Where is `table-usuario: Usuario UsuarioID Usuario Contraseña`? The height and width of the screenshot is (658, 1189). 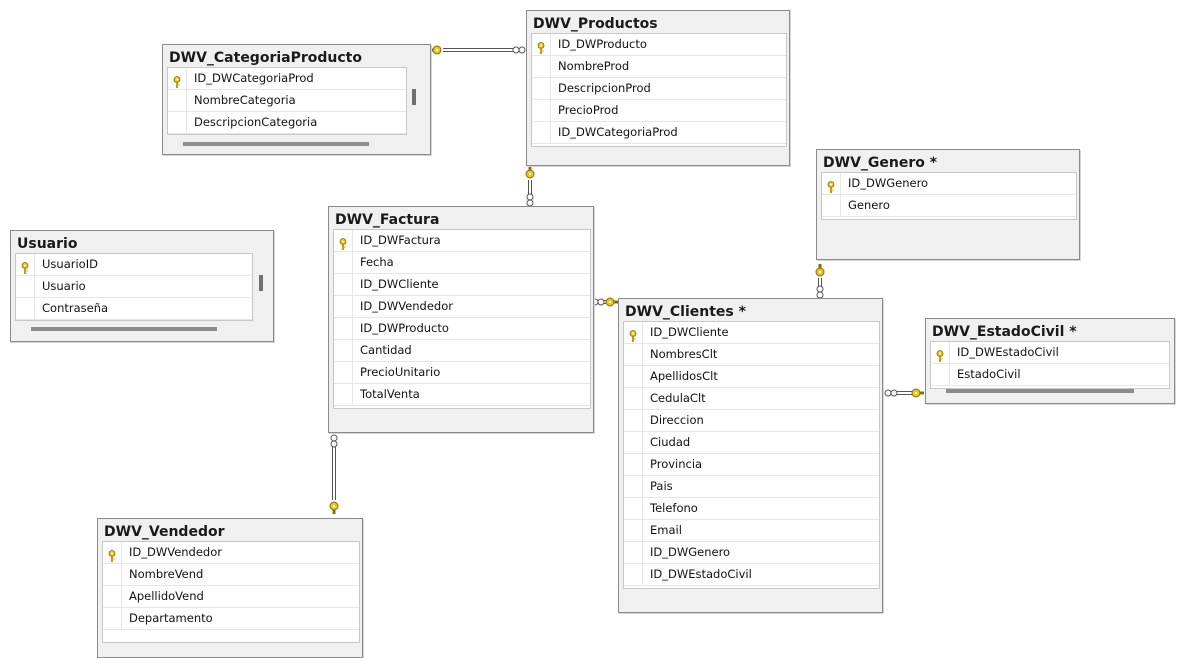 table-usuario: Usuario UsuarioID Usuario Contraseña is located at coordinates (142, 286).